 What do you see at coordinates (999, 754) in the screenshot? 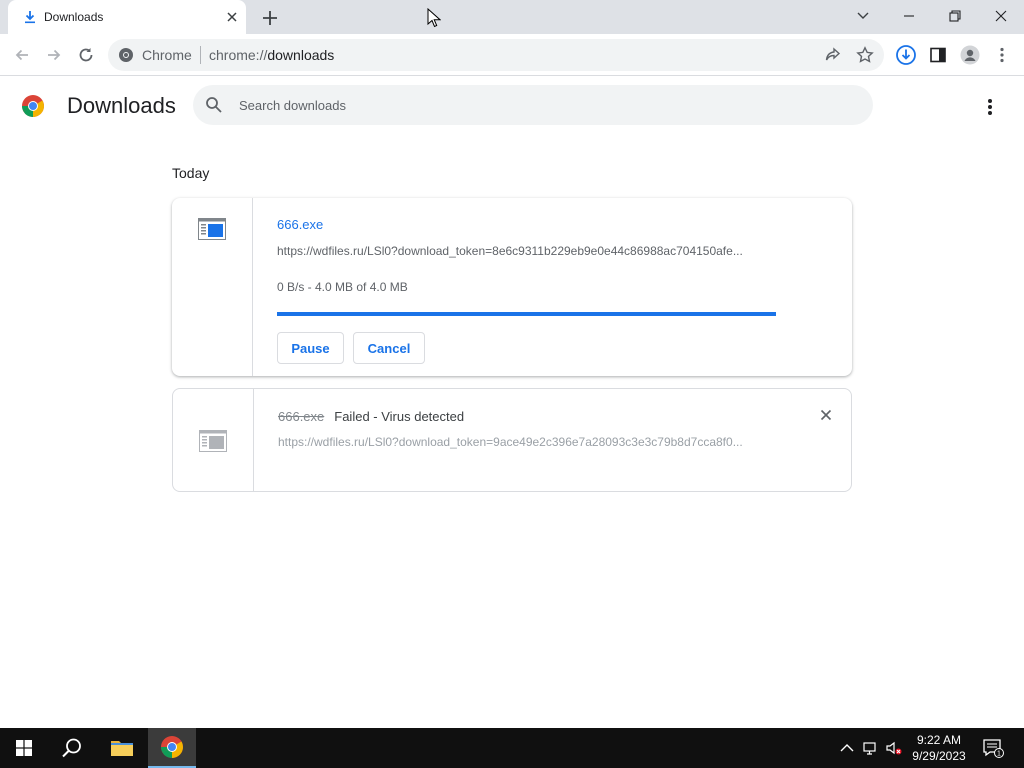
I see `notification-count: 1` at bounding box center [999, 754].